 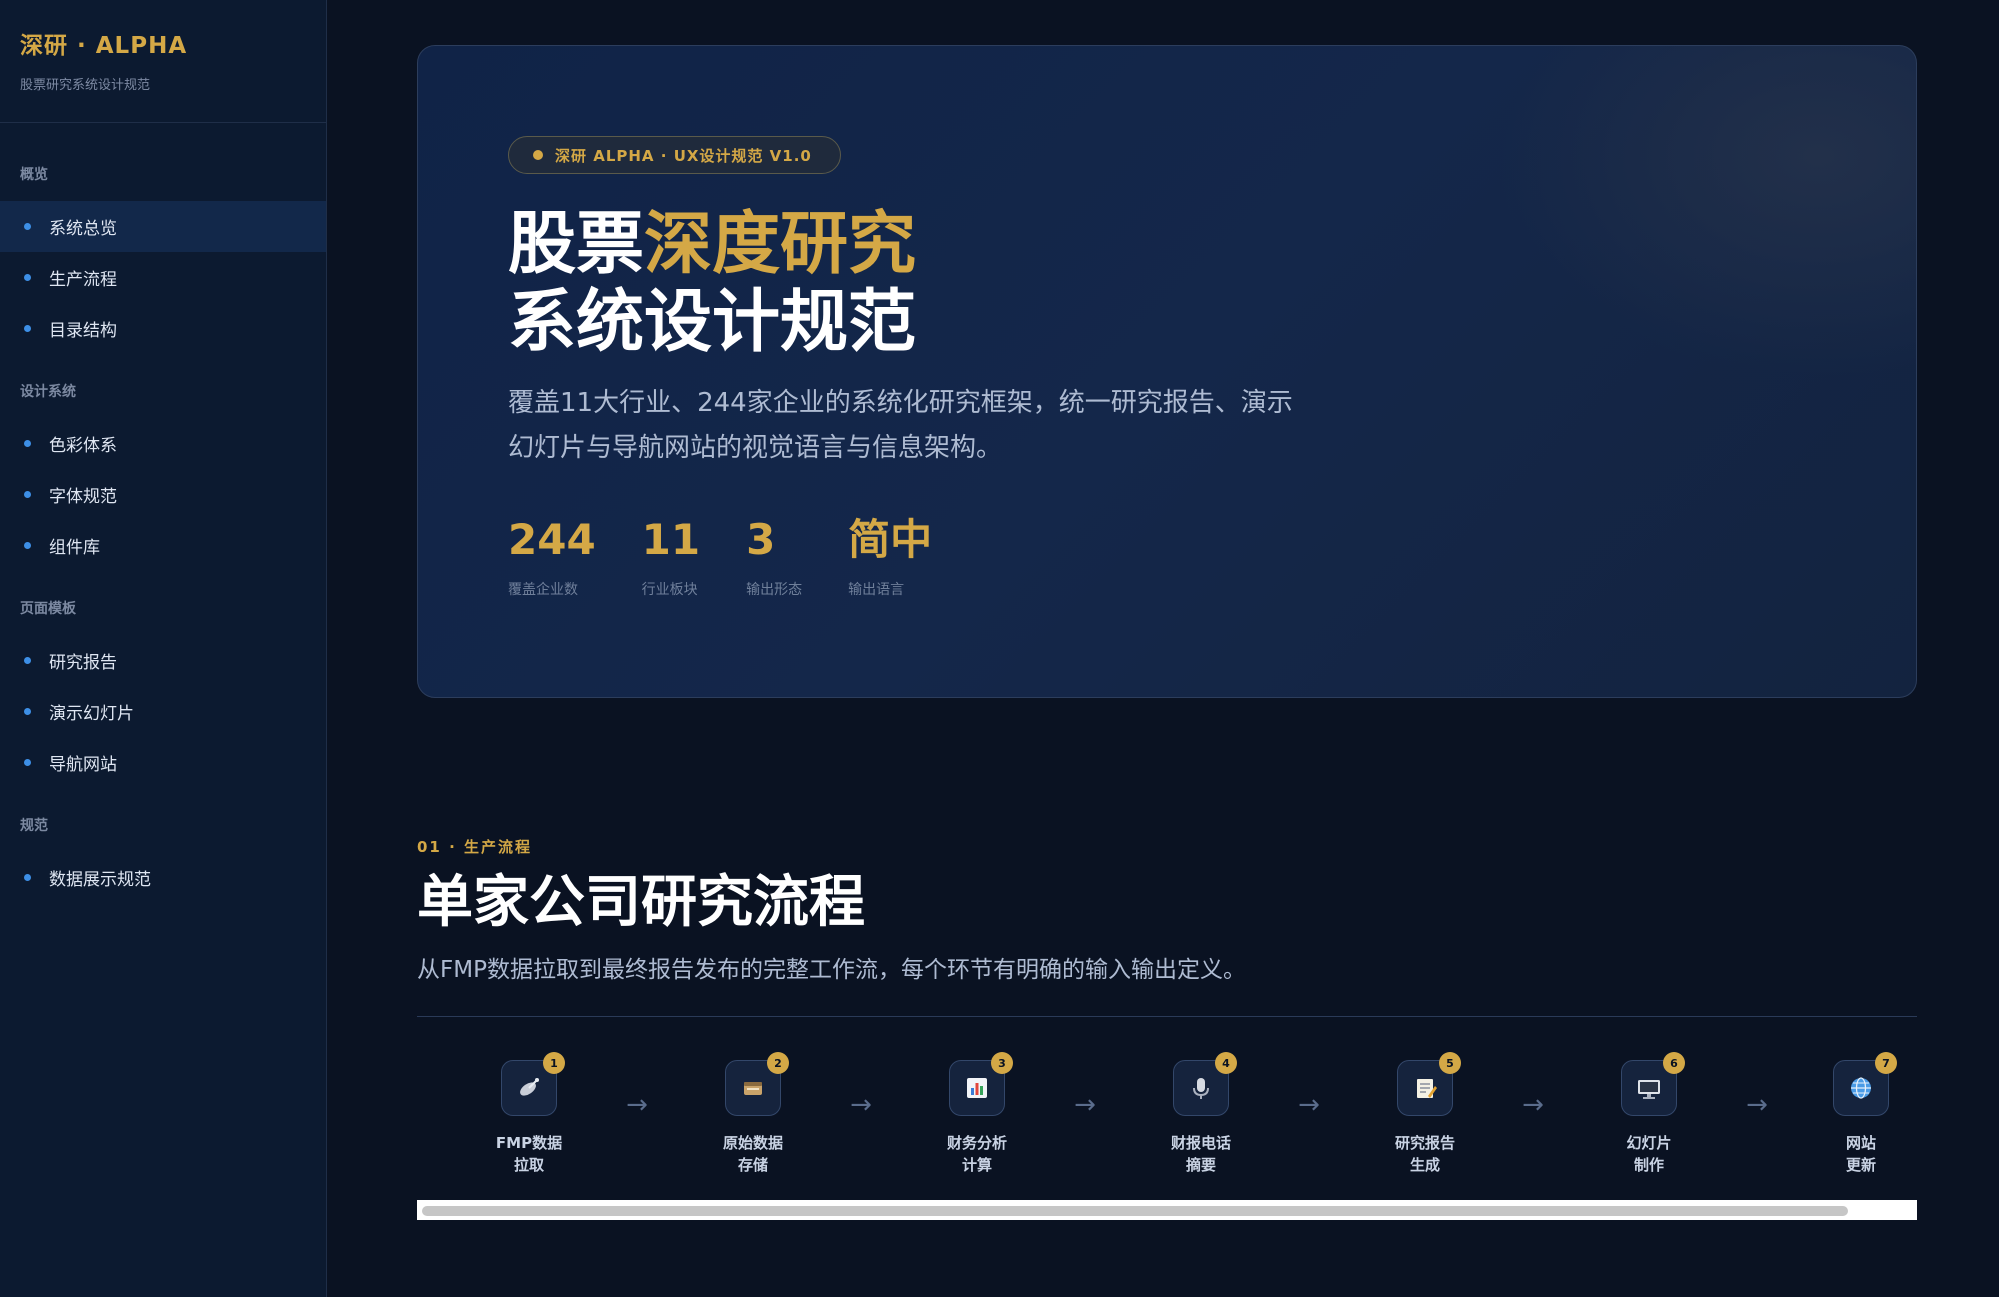 I want to click on step-label-line2: 生成, so click(x=1424, y=1165).